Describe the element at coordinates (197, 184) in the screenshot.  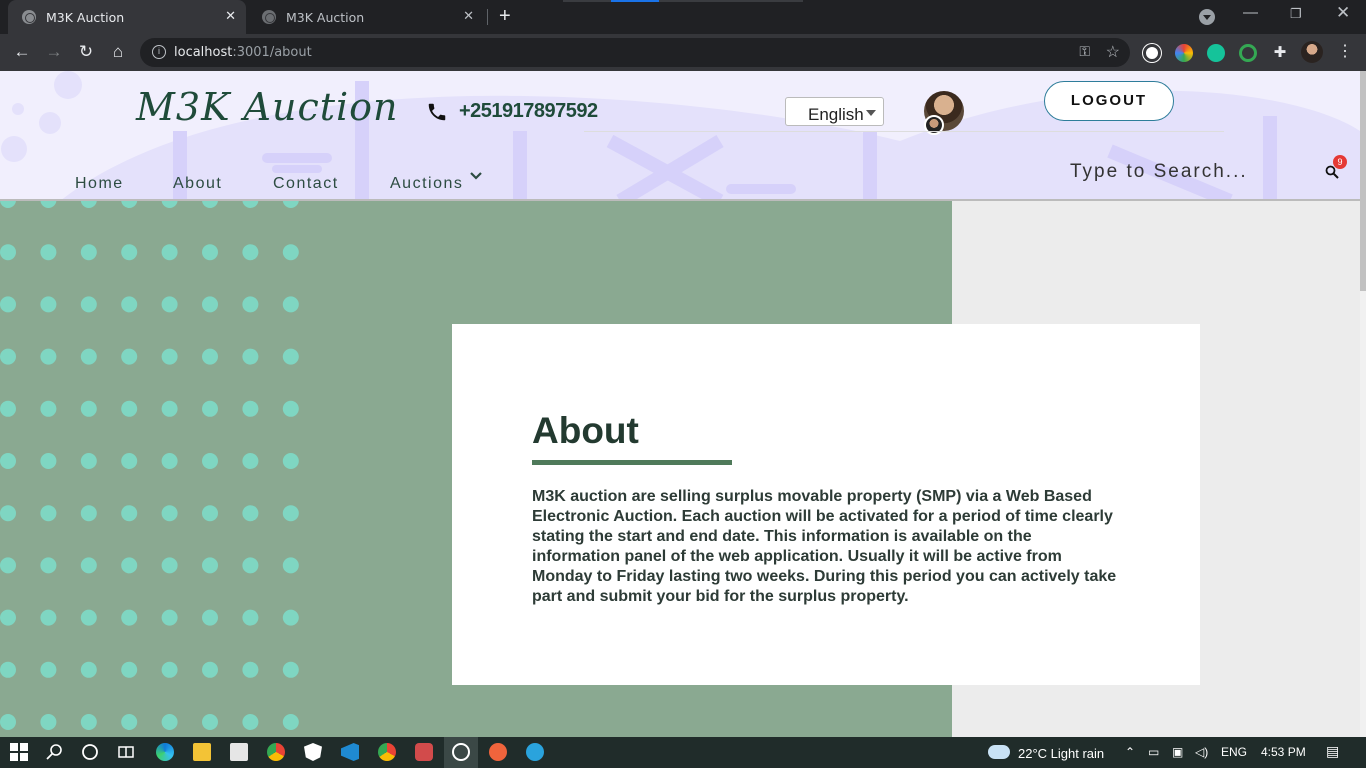
I see `nav-about: About` at that location.